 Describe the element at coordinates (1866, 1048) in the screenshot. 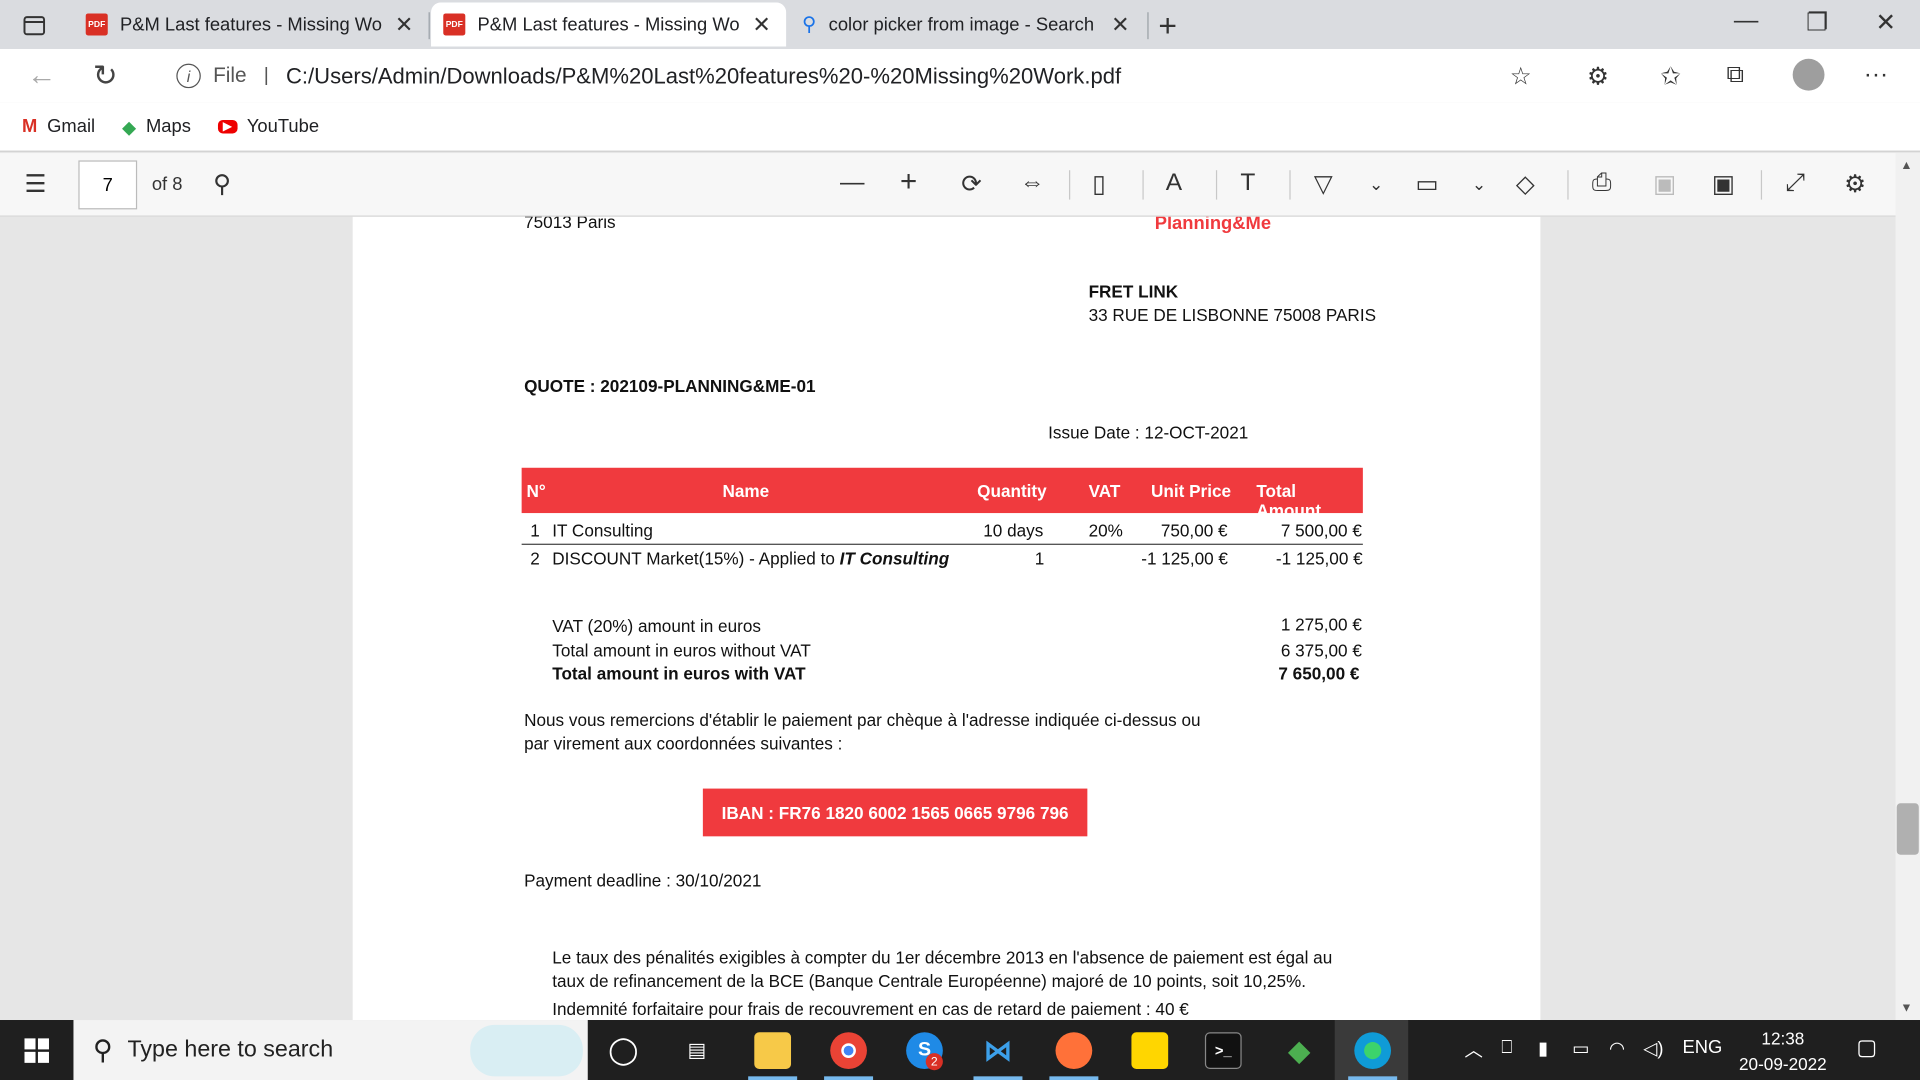

I see `notifications-icon: ▢` at that location.